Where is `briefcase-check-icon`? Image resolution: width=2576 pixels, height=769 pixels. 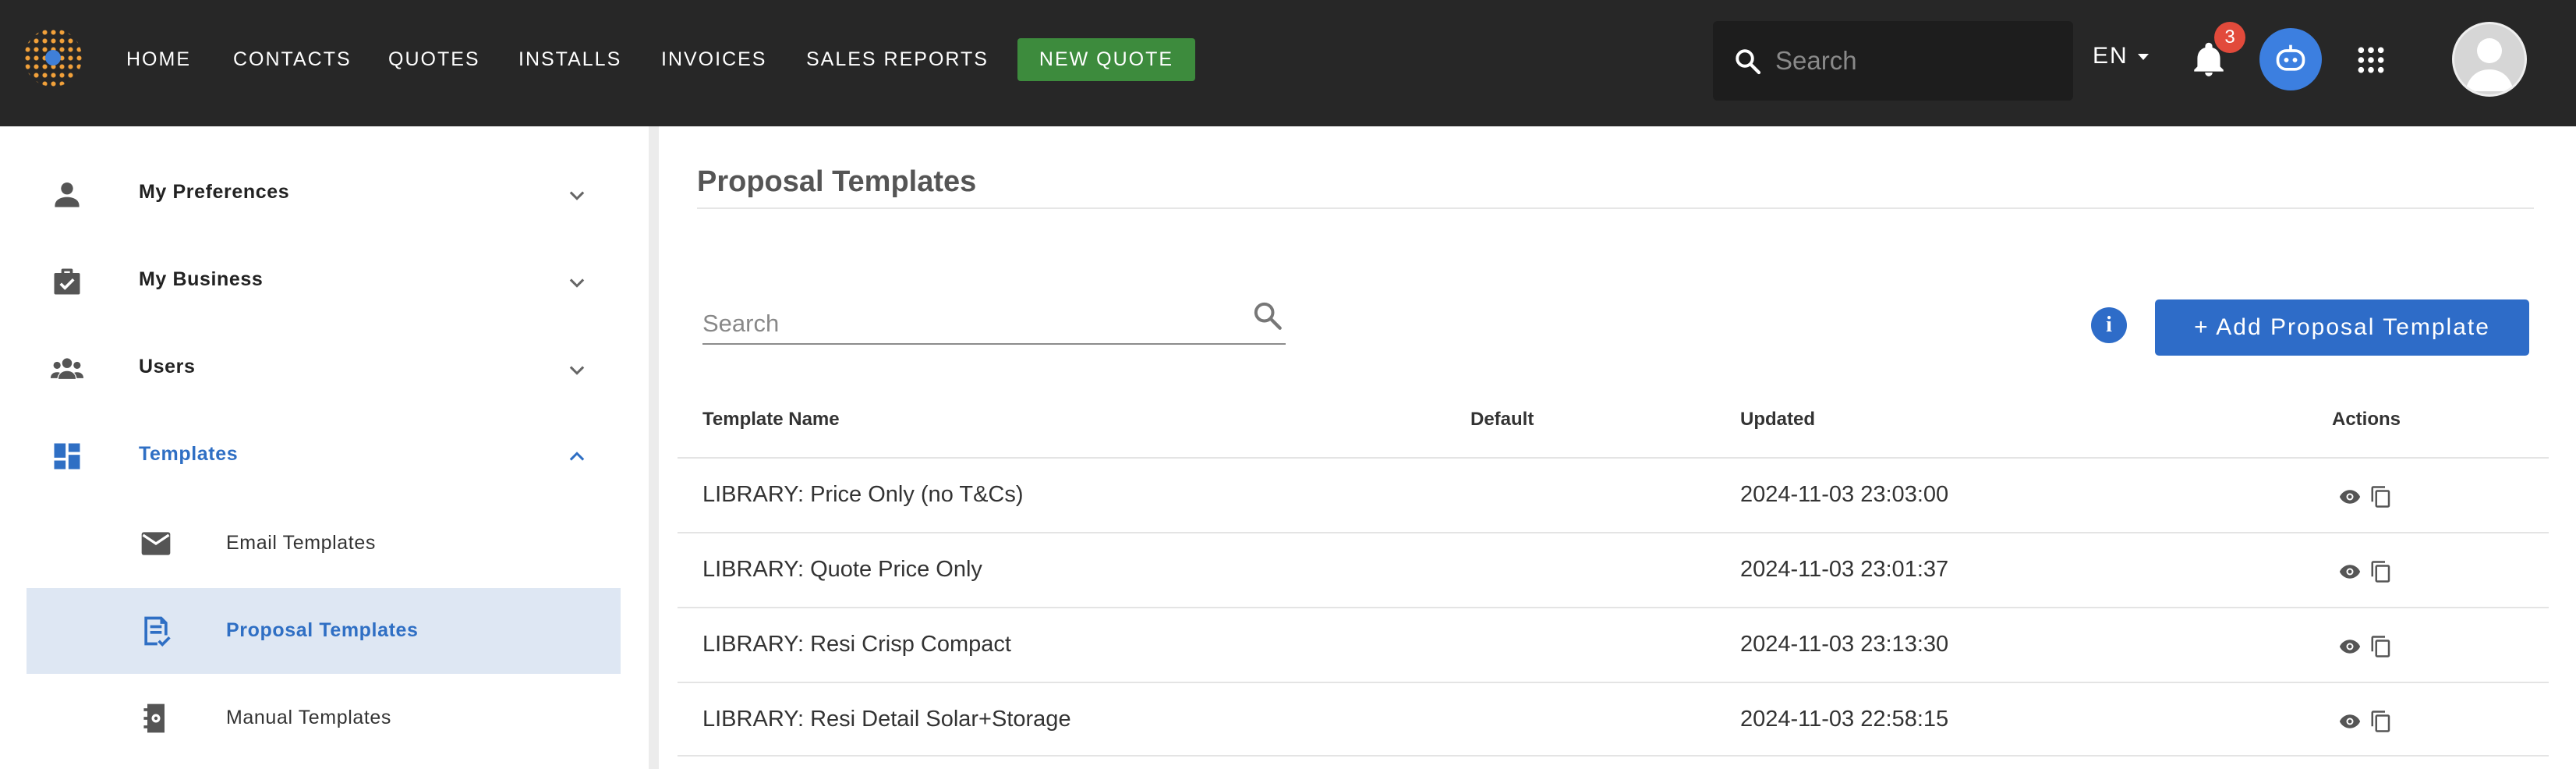
briefcase-check-icon is located at coordinates (67, 281).